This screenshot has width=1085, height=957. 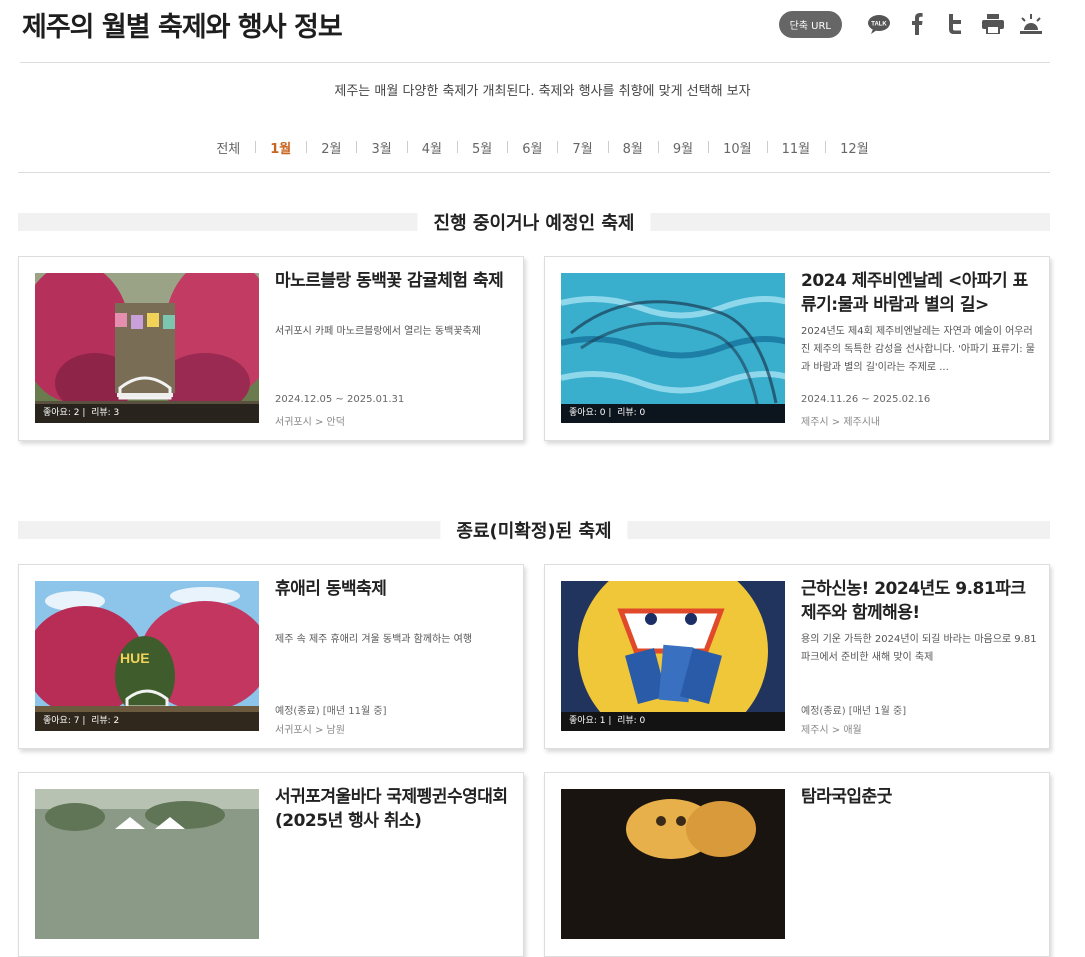 What do you see at coordinates (582, 147) in the screenshot?
I see `tab-month-7: 7월` at bounding box center [582, 147].